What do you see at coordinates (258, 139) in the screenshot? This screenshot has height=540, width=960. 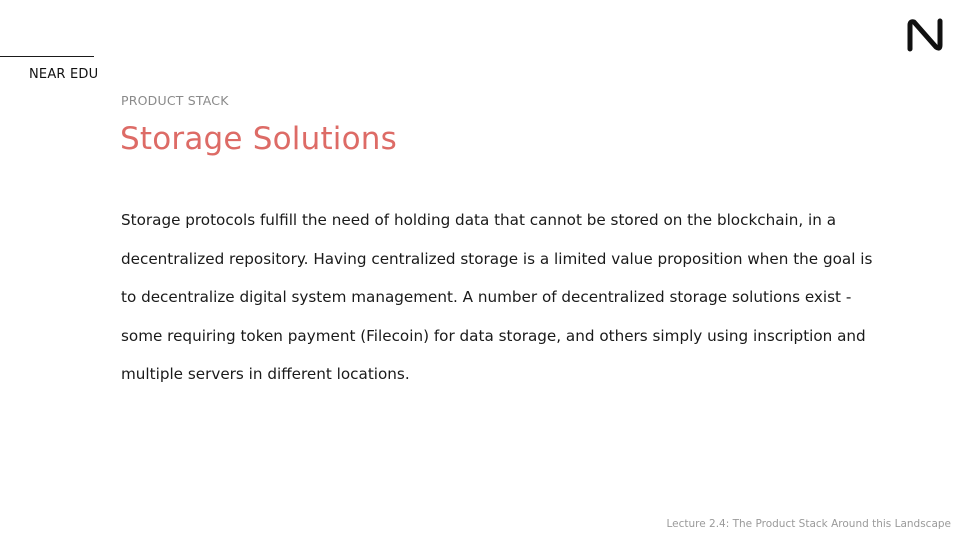 I see `slide-title: Storage Solutions` at bounding box center [258, 139].